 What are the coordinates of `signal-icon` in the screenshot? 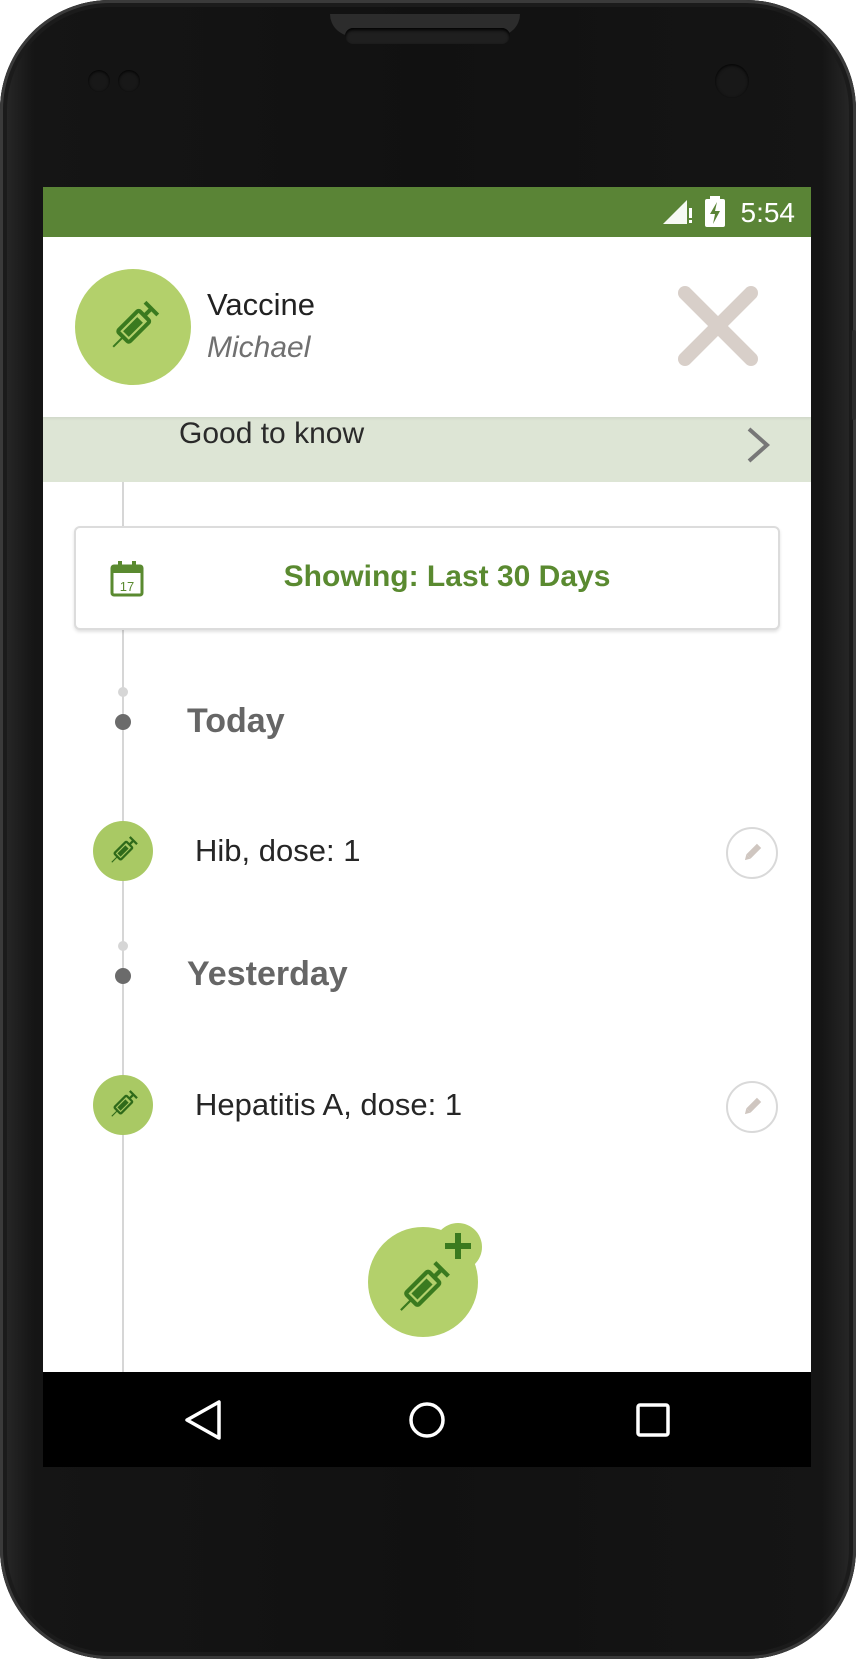 It's located at (677, 212).